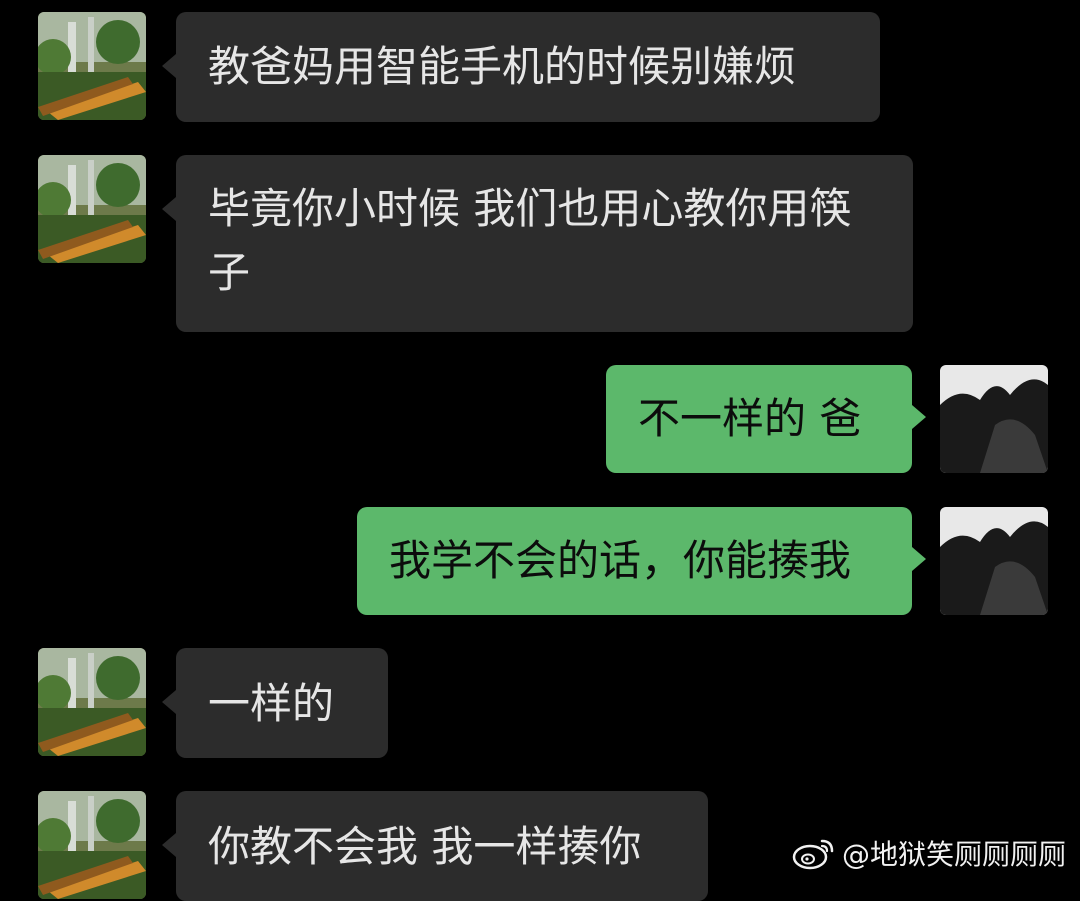  I want to click on weibo-watermark: @地狱笑厕厕厕厕, so click(929, 853).